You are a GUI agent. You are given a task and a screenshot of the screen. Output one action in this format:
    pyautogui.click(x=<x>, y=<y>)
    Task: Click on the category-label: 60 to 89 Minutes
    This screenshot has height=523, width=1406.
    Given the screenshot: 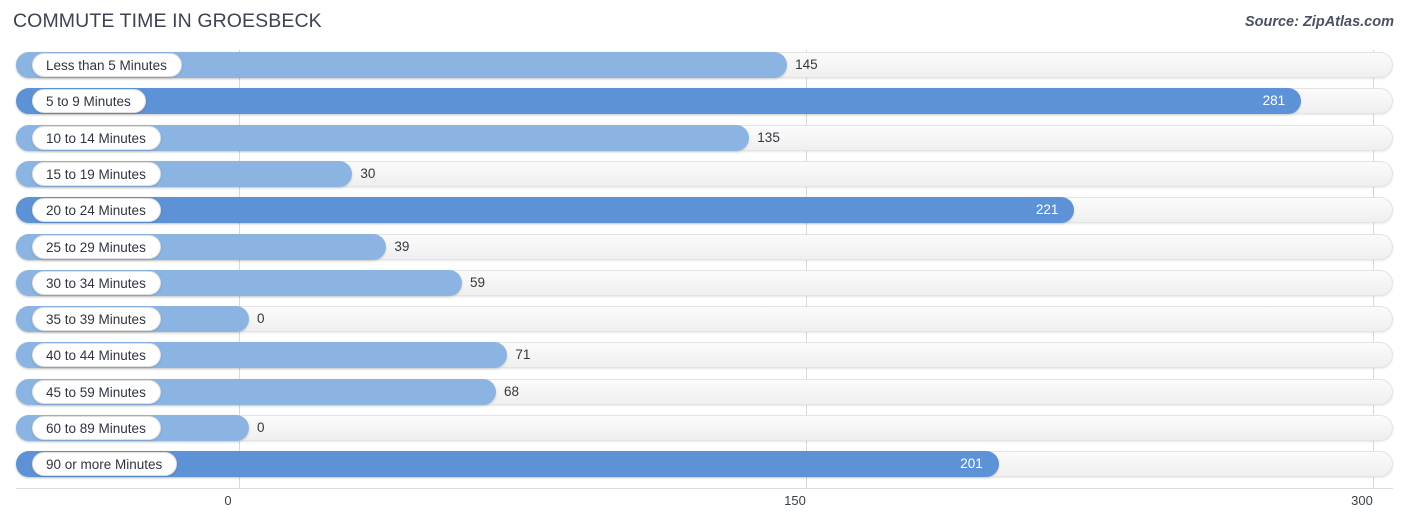 What is the action you would take?
    pyautogui.click(x=96, y=428)
    